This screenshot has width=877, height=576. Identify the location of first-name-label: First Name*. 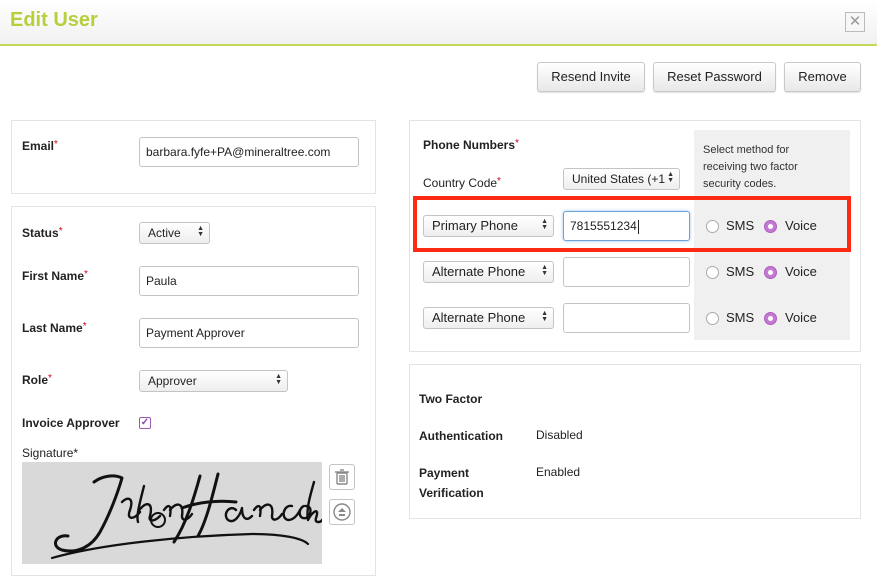
(55, 276).